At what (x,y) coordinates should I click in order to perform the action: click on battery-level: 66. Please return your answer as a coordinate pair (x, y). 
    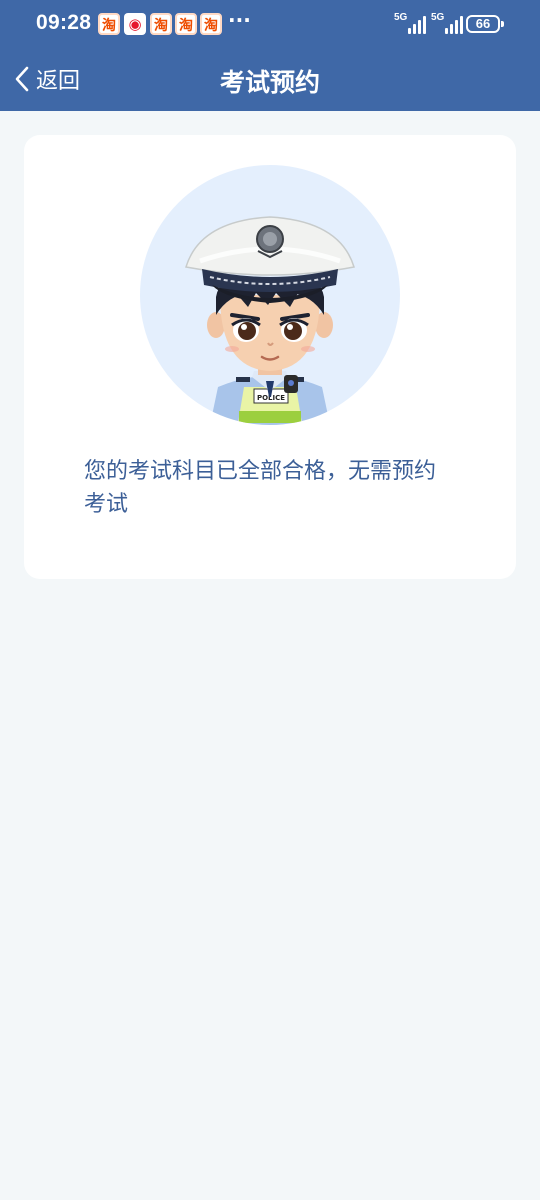
    Looking at the image, I should click on (483, 23).